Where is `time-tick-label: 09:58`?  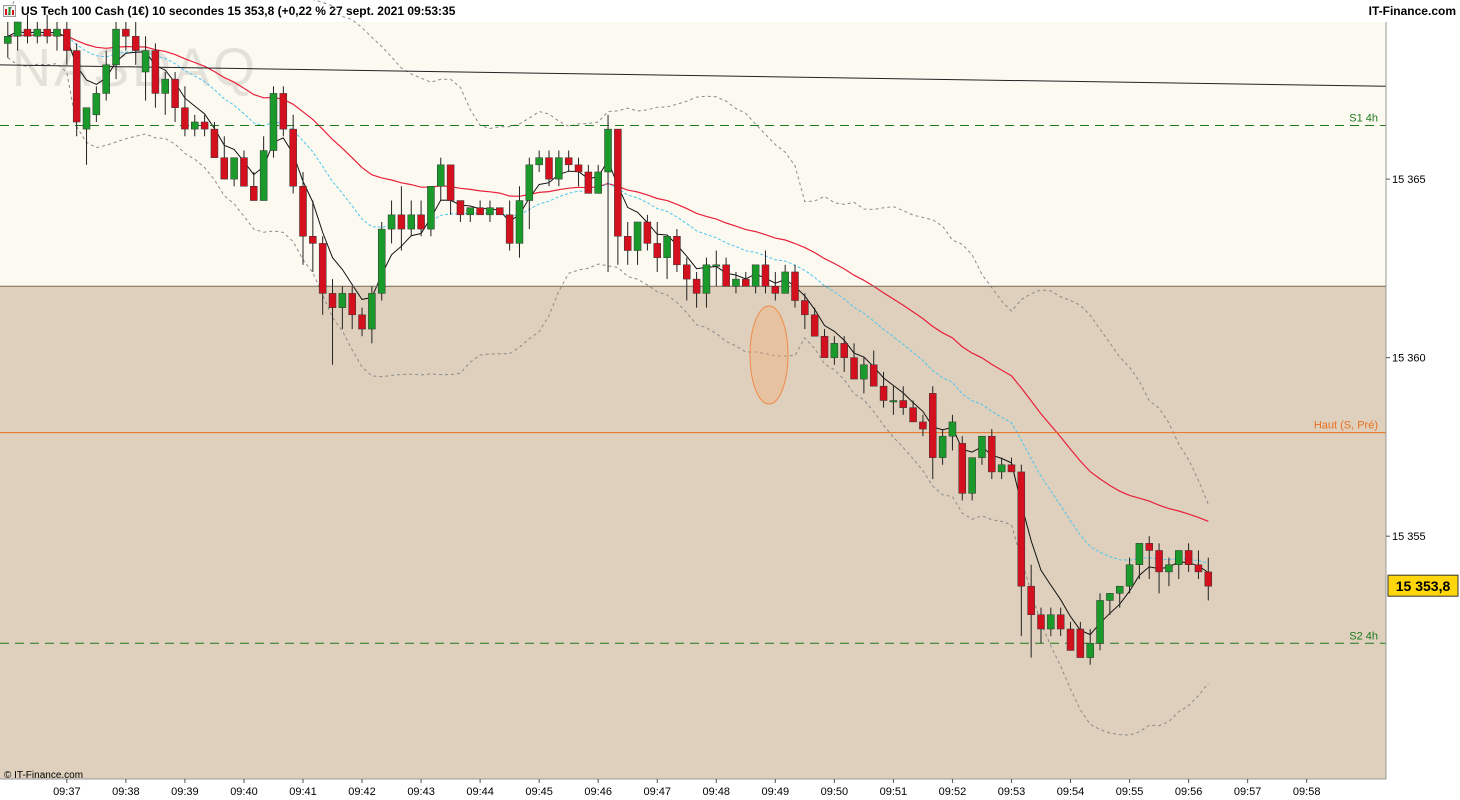
time-tick-label: 09:58 is located at coordinates (1307, 792).